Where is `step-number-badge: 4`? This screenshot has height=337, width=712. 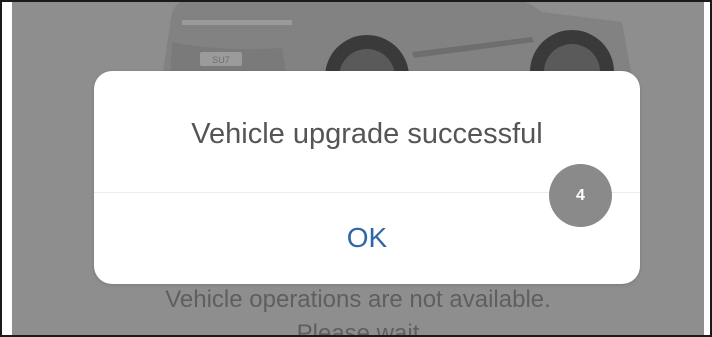 step-number-badge: 4 is located at coordinates (580, 195).